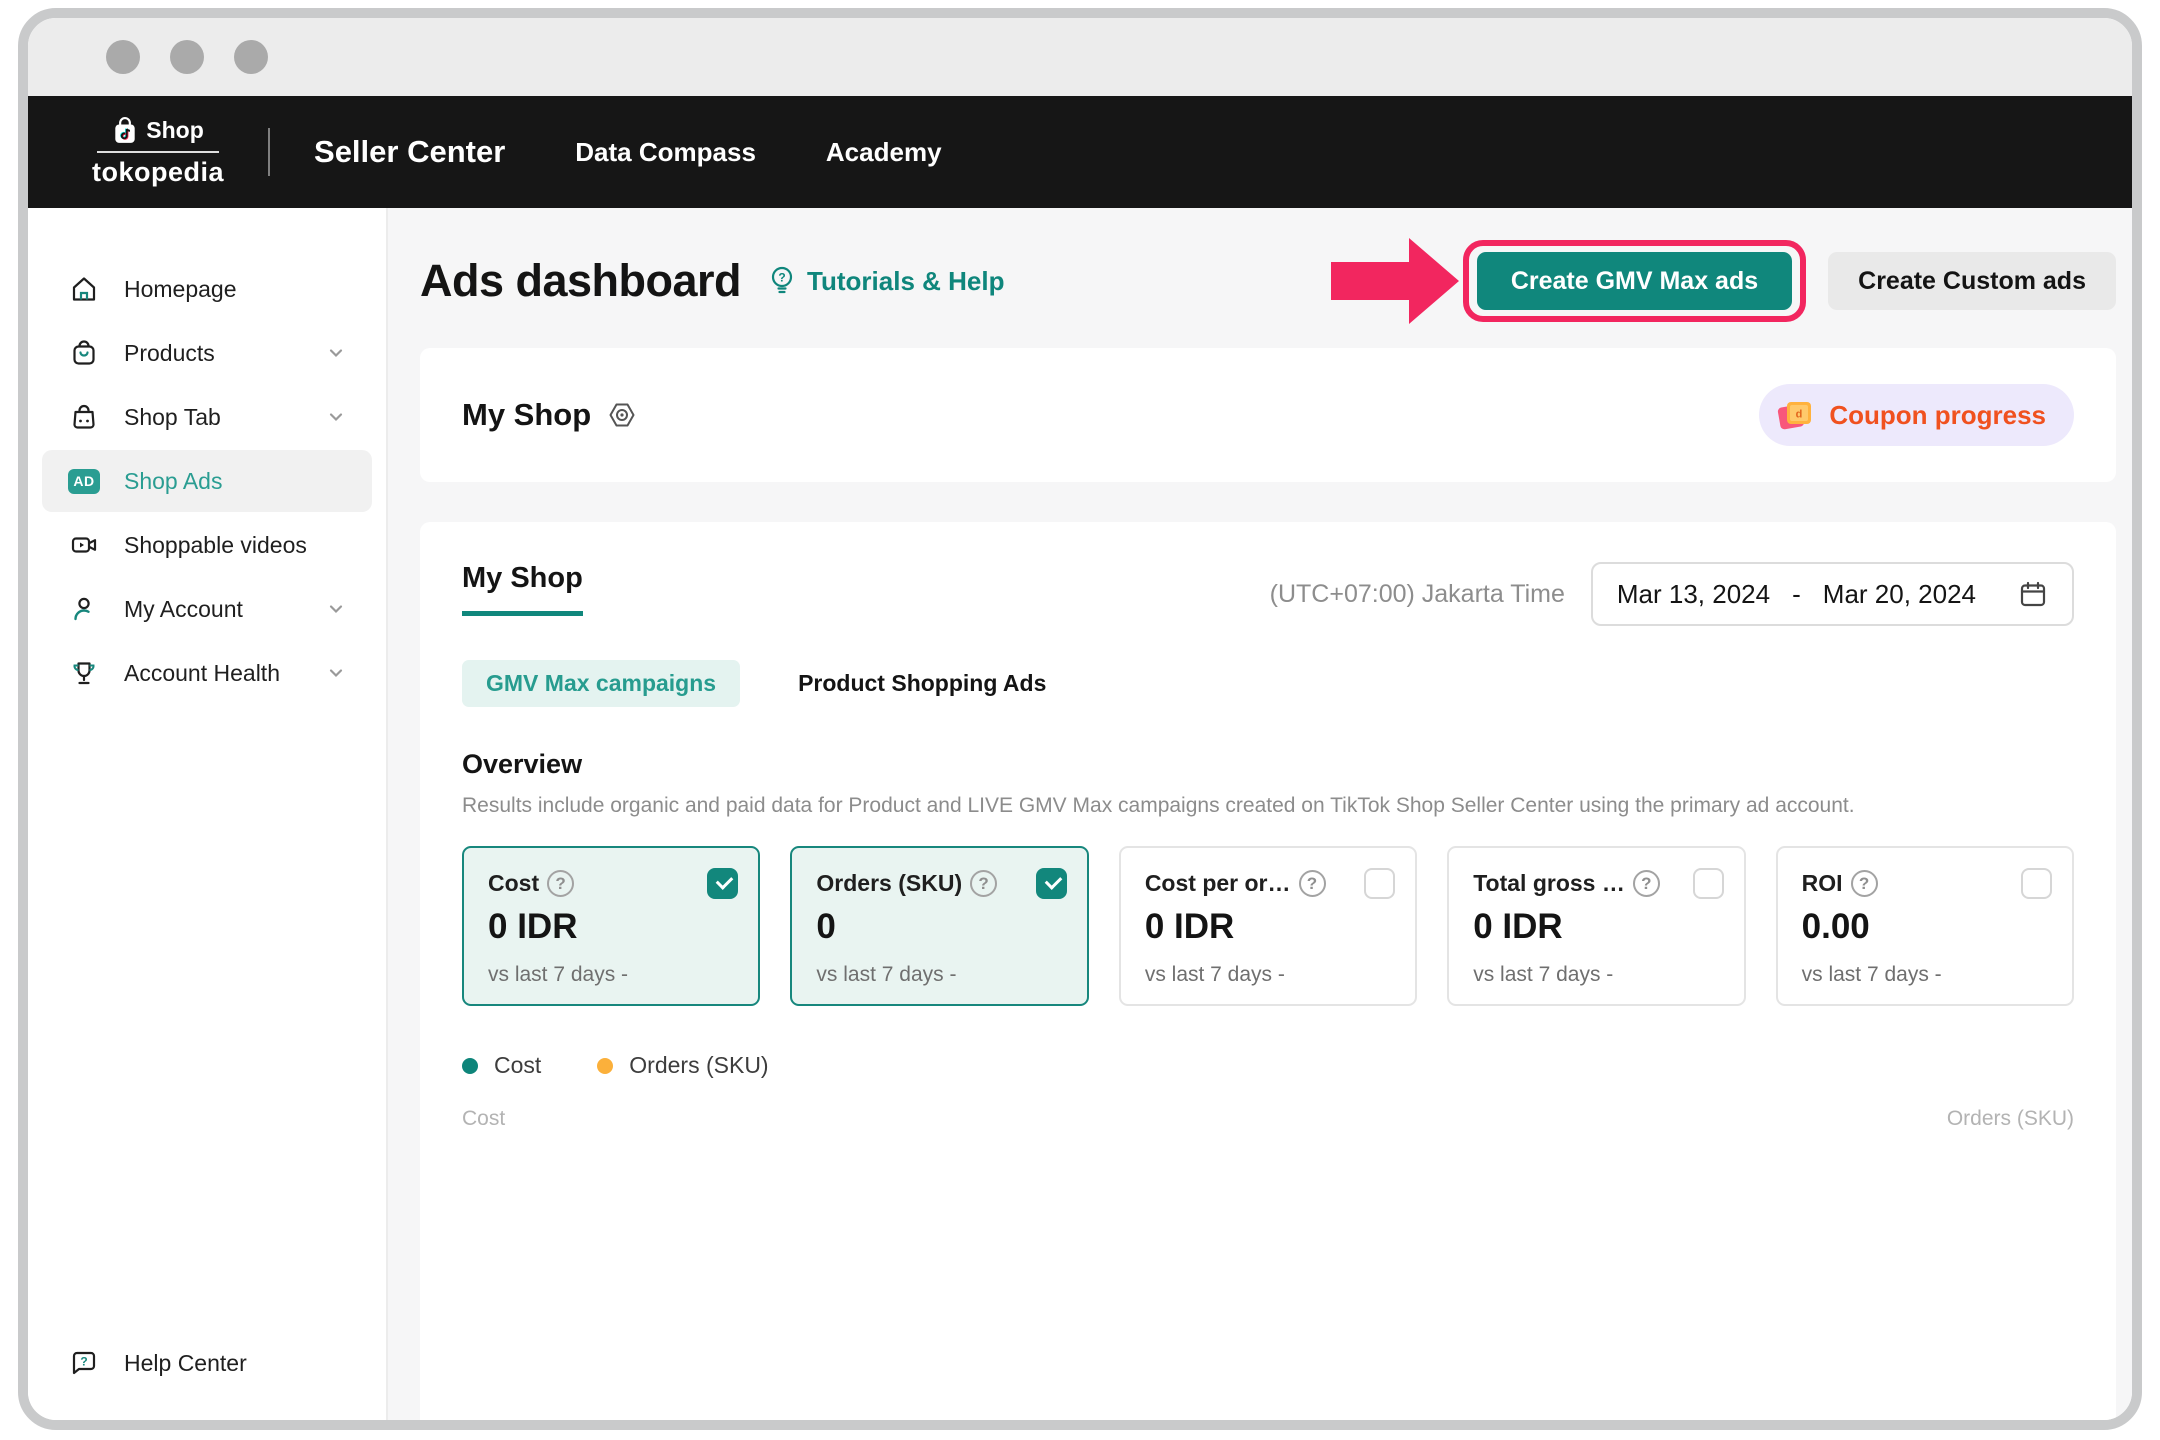 This screenshot has width=2160, height=1440. Describe the element at coordinates (1596, 926) in the screenshot. I see `metric-card-total-gross: Total gross … ? 0 IDR vs last 7 days -` at that location.